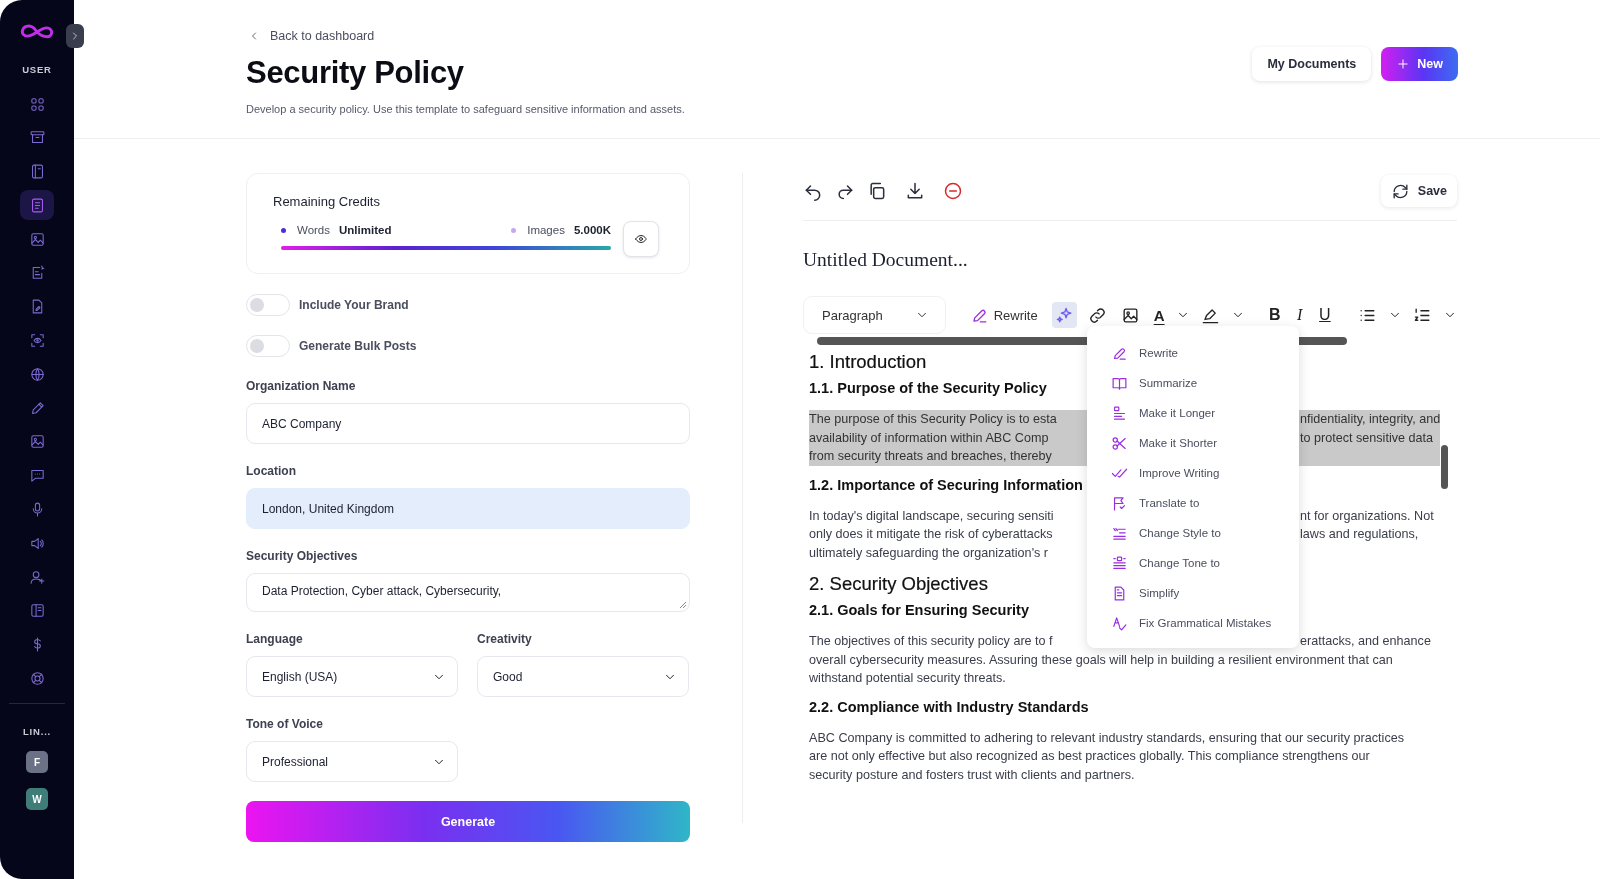 The image size is (1600, 879). Describe the element at coordinates (592, 230) in the screenshot. I see `stat-value: 5.000K` at that location.